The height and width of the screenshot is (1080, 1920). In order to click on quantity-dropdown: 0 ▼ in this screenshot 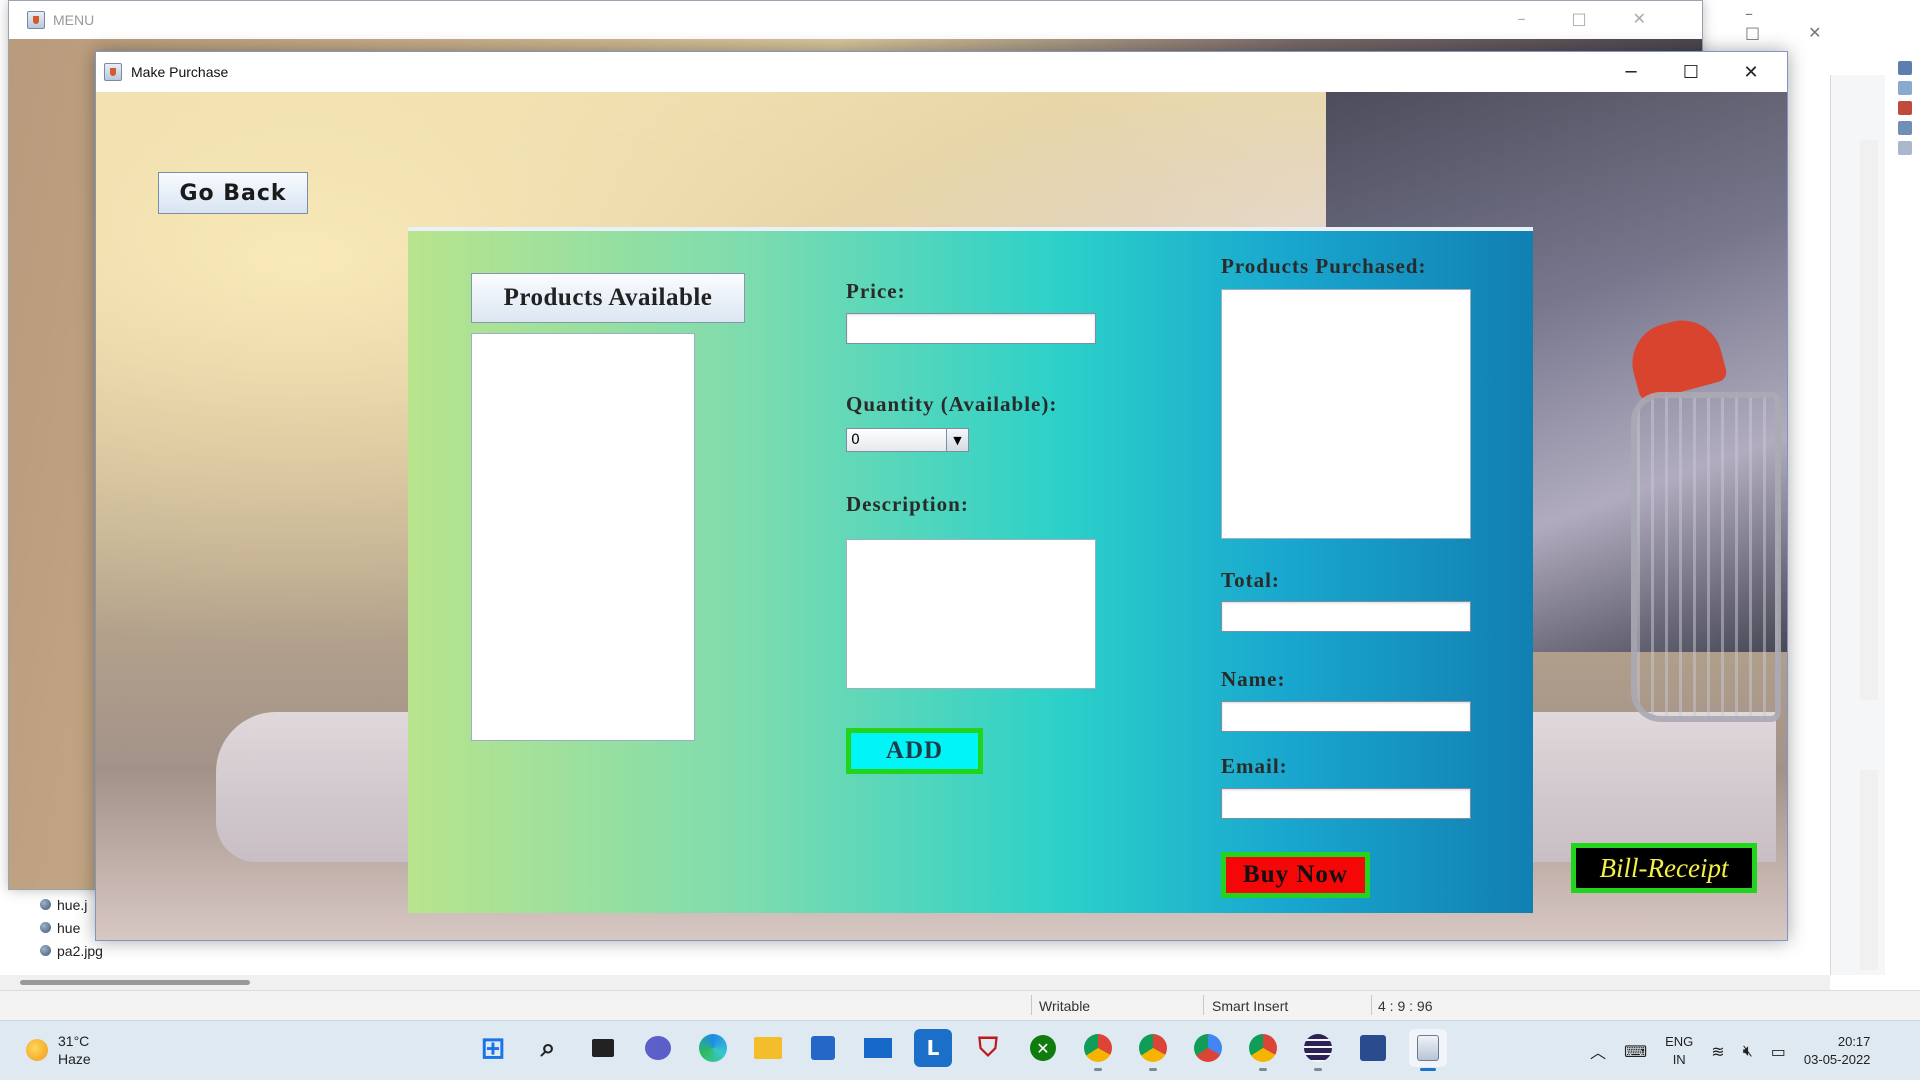, I will do `click(907, 440)`.